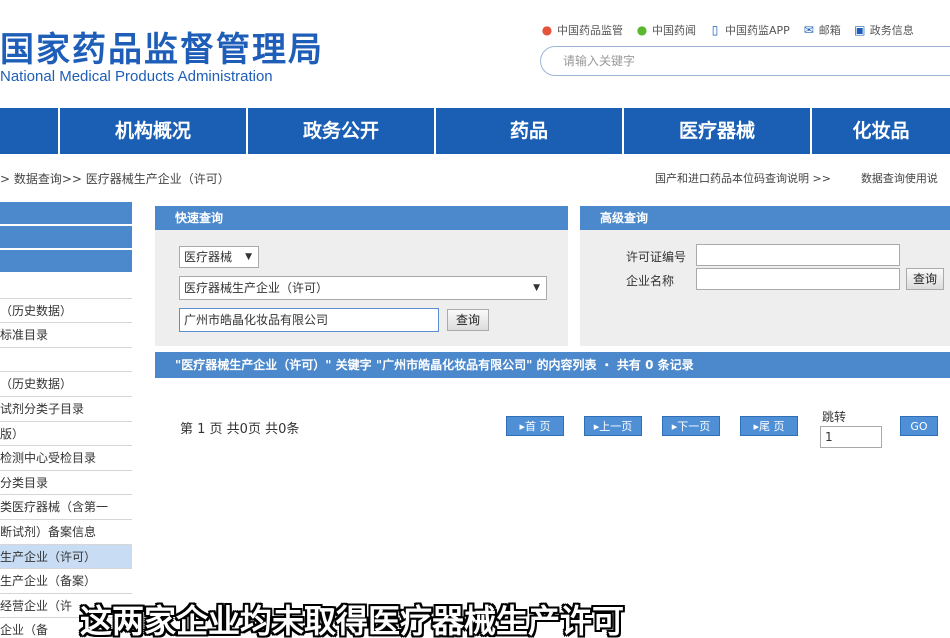 This screenshot has height=638, width=950. I want to click on pagination-info: 第 1 页 共0页 共0条, so click(240, 429).